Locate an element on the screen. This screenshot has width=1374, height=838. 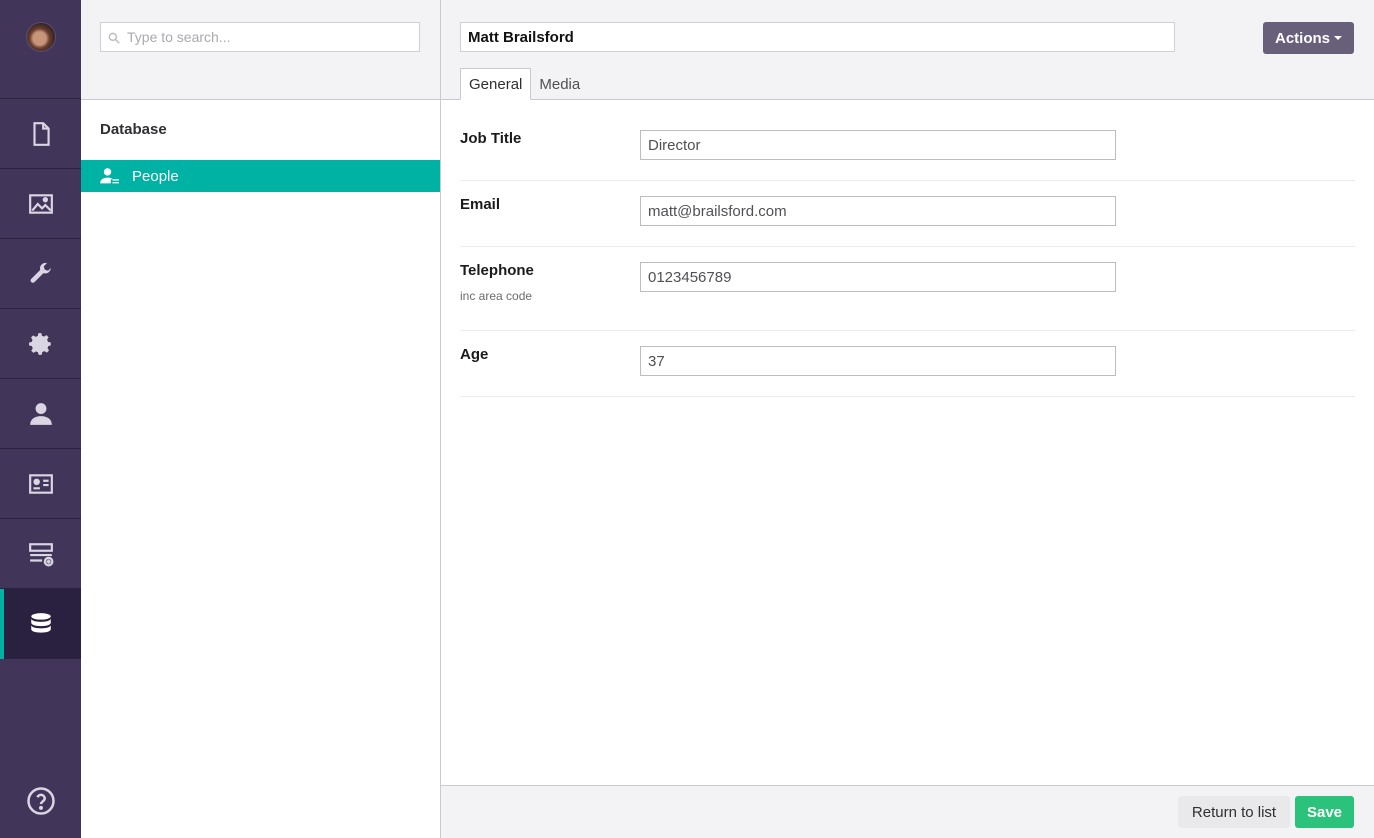
help-button is located at coordinates (40, 801).